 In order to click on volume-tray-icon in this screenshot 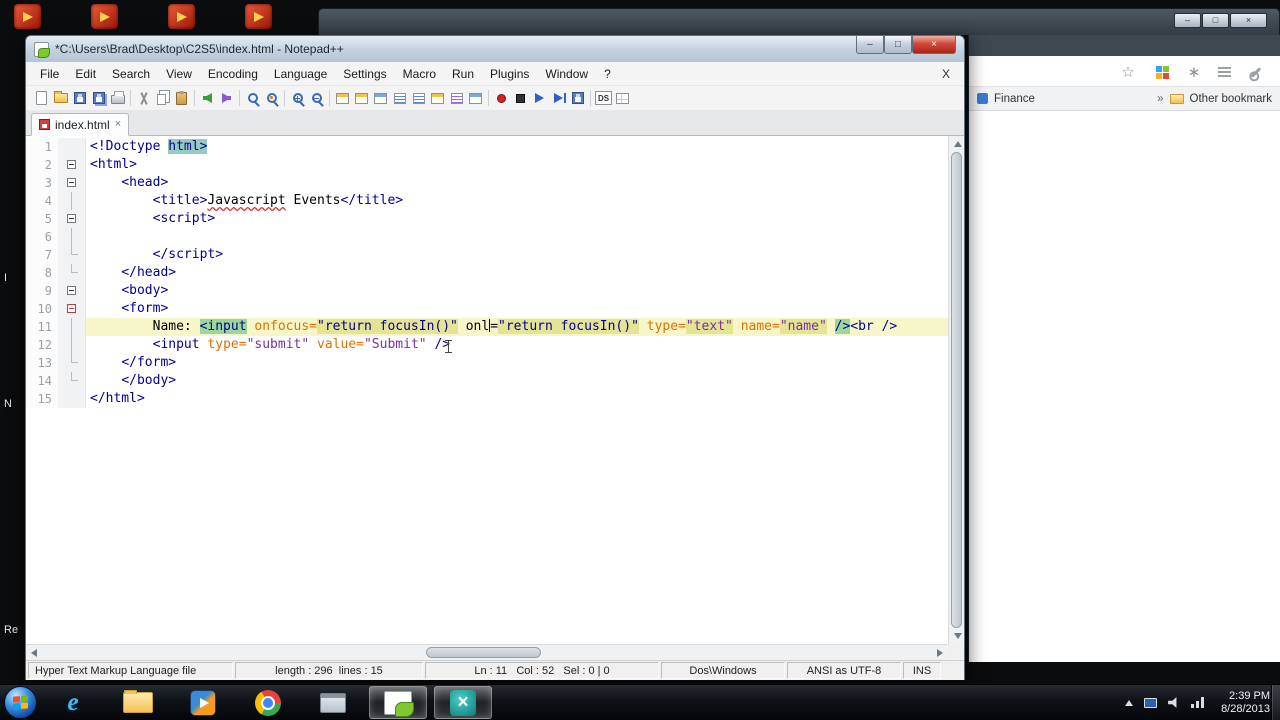, I will do `click(1172, 702)`.